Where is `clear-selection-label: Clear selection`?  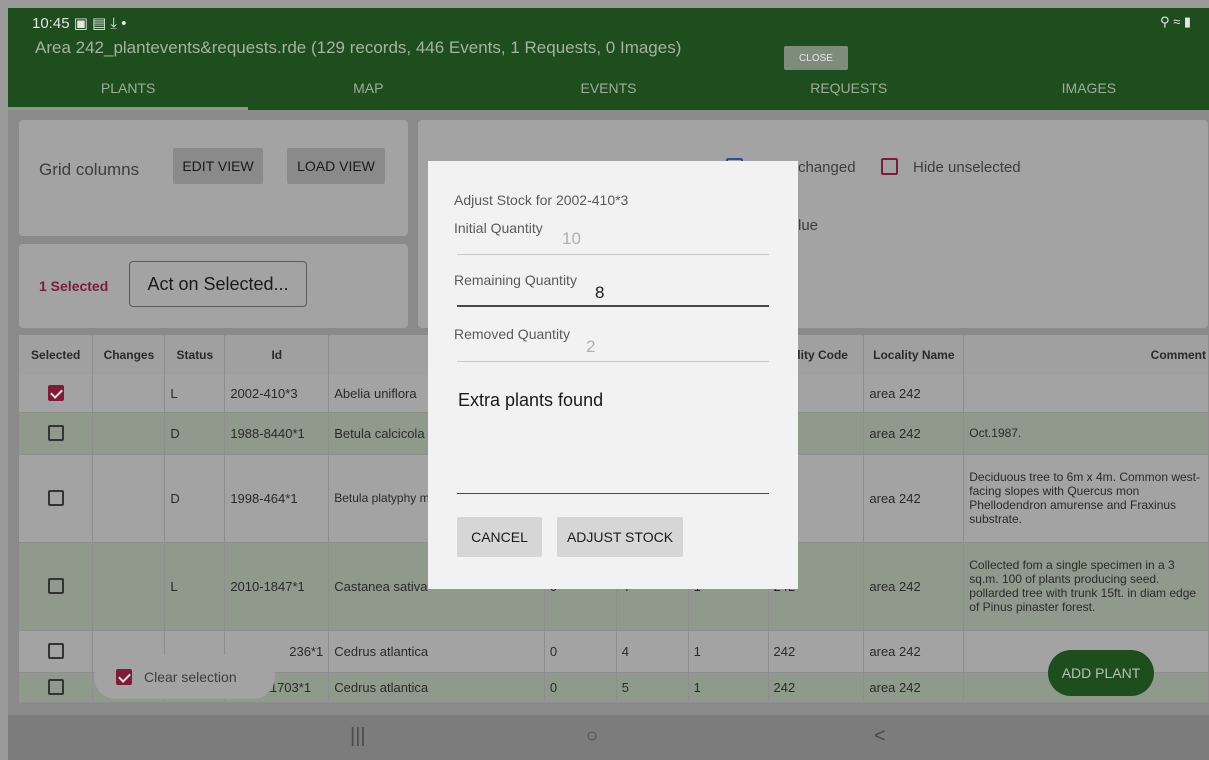
clear-selection-label: Clear selection is located at coordinates (190, 677).